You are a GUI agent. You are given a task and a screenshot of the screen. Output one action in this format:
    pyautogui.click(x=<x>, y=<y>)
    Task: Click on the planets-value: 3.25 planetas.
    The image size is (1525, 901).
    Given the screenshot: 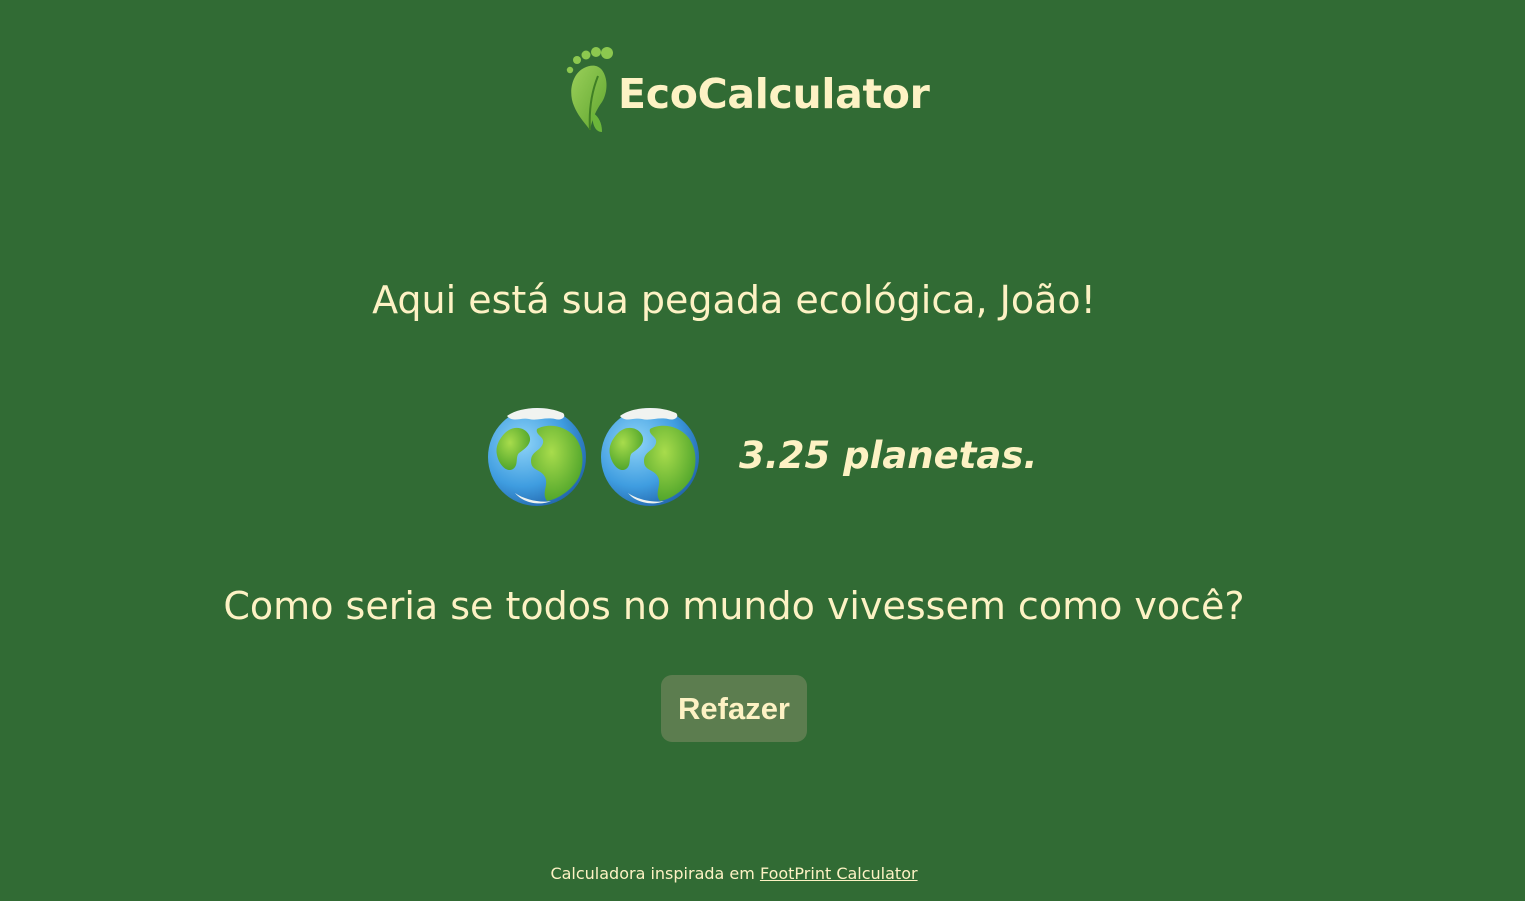 What is the action you would take?
    pyautogui.click(x=888, y=455)
    